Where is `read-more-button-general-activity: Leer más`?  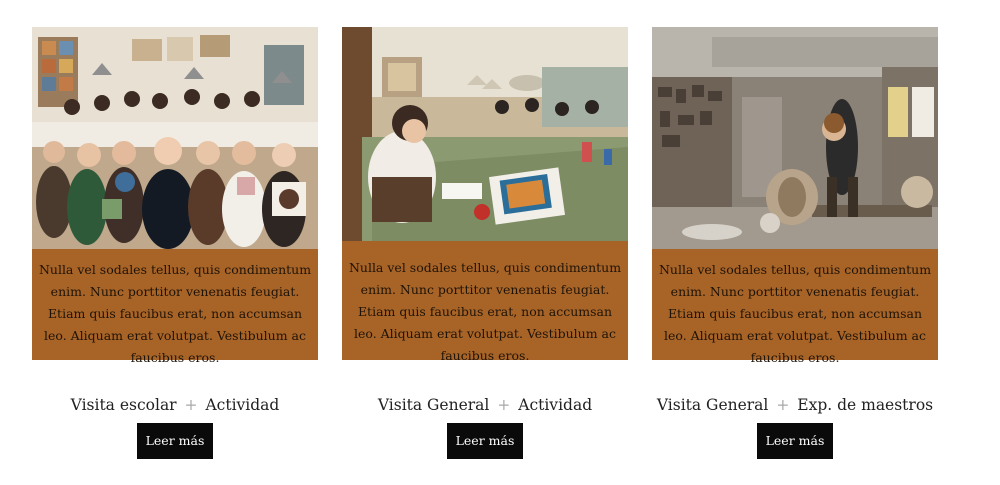 read-more-button-general-activity: Leer más is located at coordinates (485, 441).